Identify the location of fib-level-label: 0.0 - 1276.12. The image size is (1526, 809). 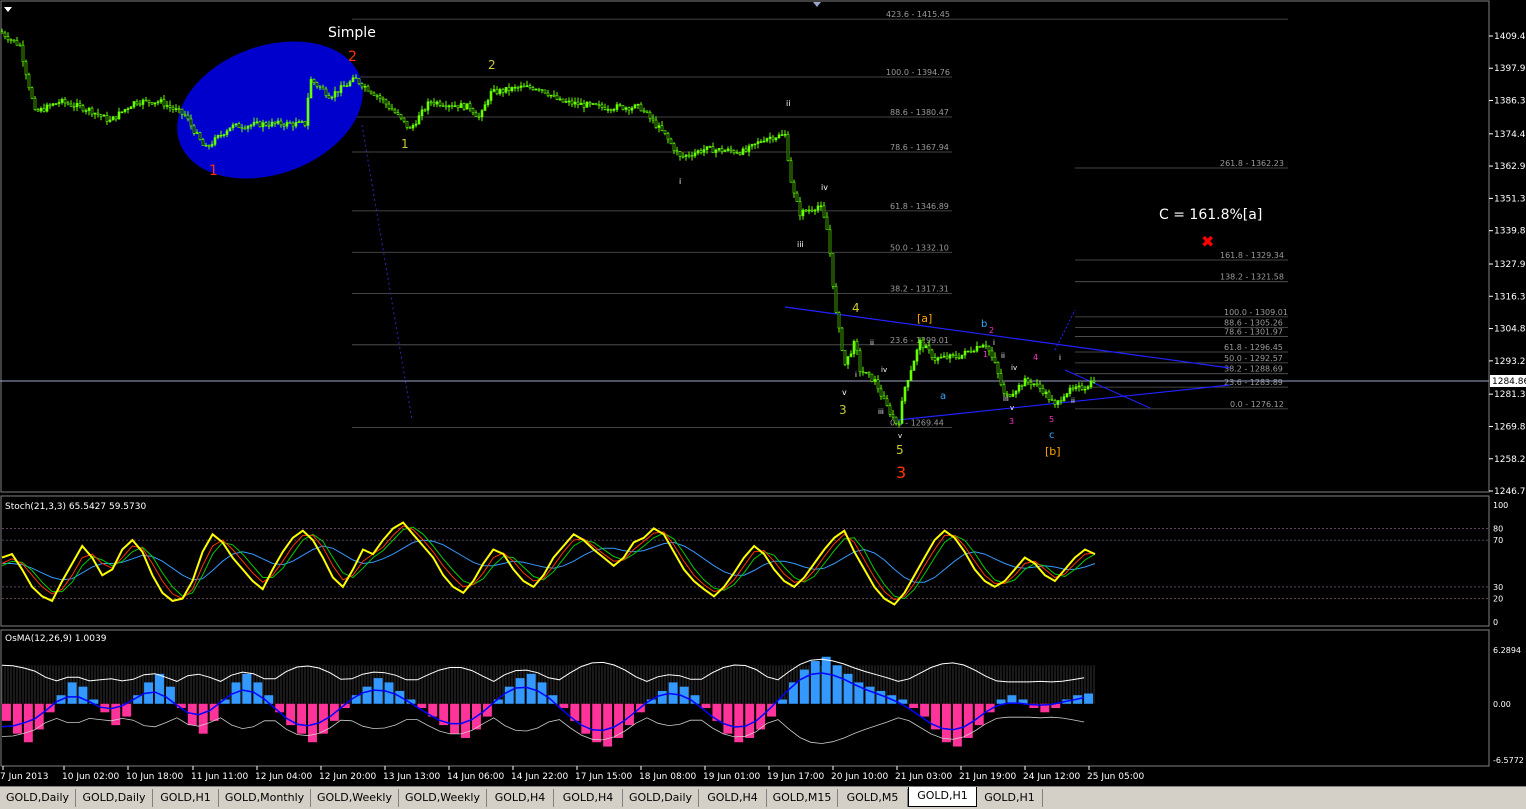
(1257, 404).